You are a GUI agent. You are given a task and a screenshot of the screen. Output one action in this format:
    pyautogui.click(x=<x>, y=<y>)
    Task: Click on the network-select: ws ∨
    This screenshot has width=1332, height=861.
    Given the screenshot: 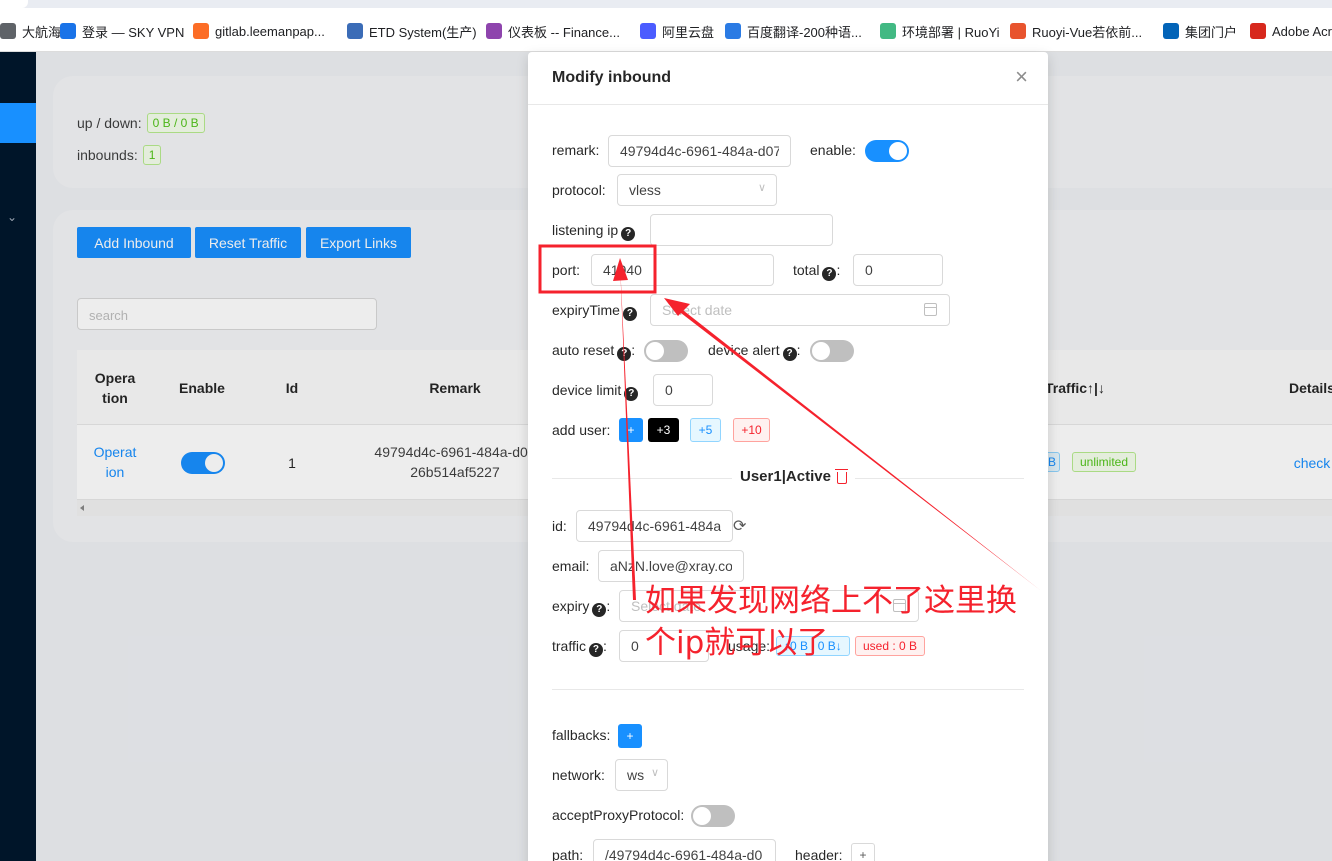 What is the action you would take?
    pyautogui.click(x=641, y=775)
    